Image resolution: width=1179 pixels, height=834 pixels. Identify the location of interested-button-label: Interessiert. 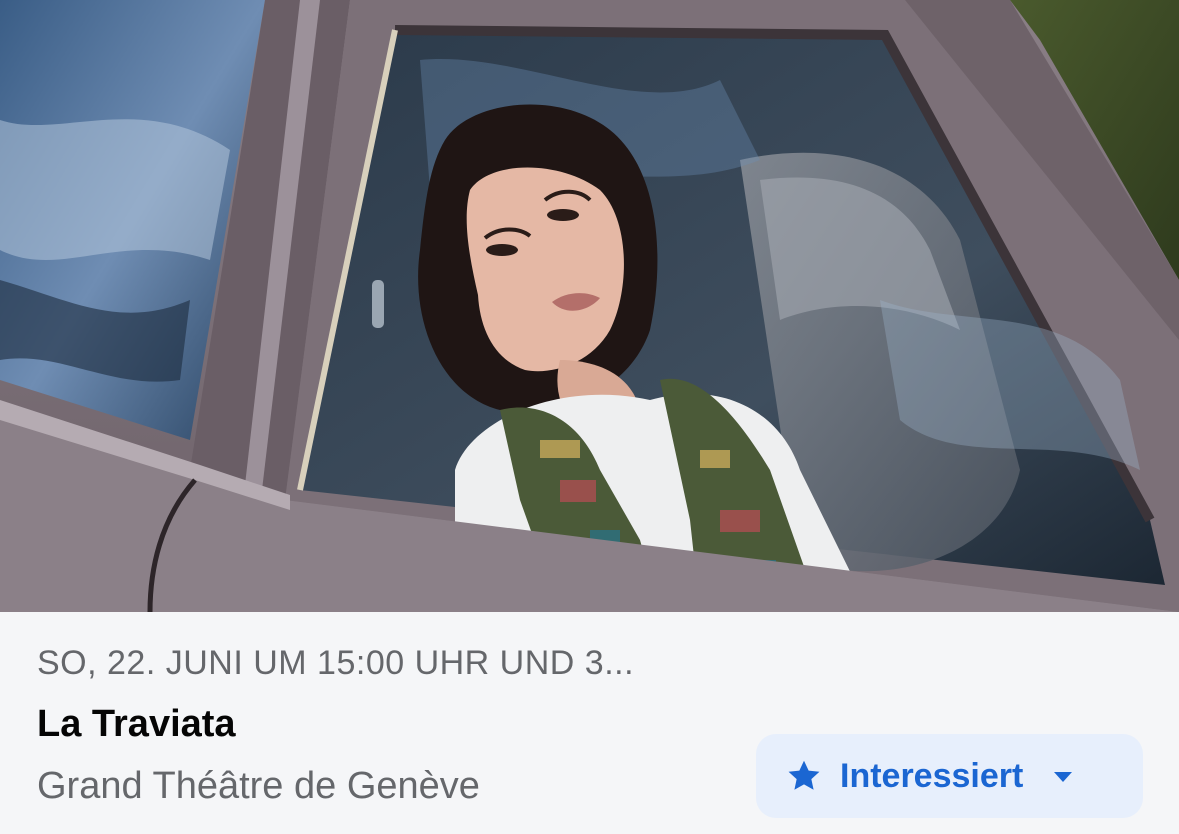
(932, 775).